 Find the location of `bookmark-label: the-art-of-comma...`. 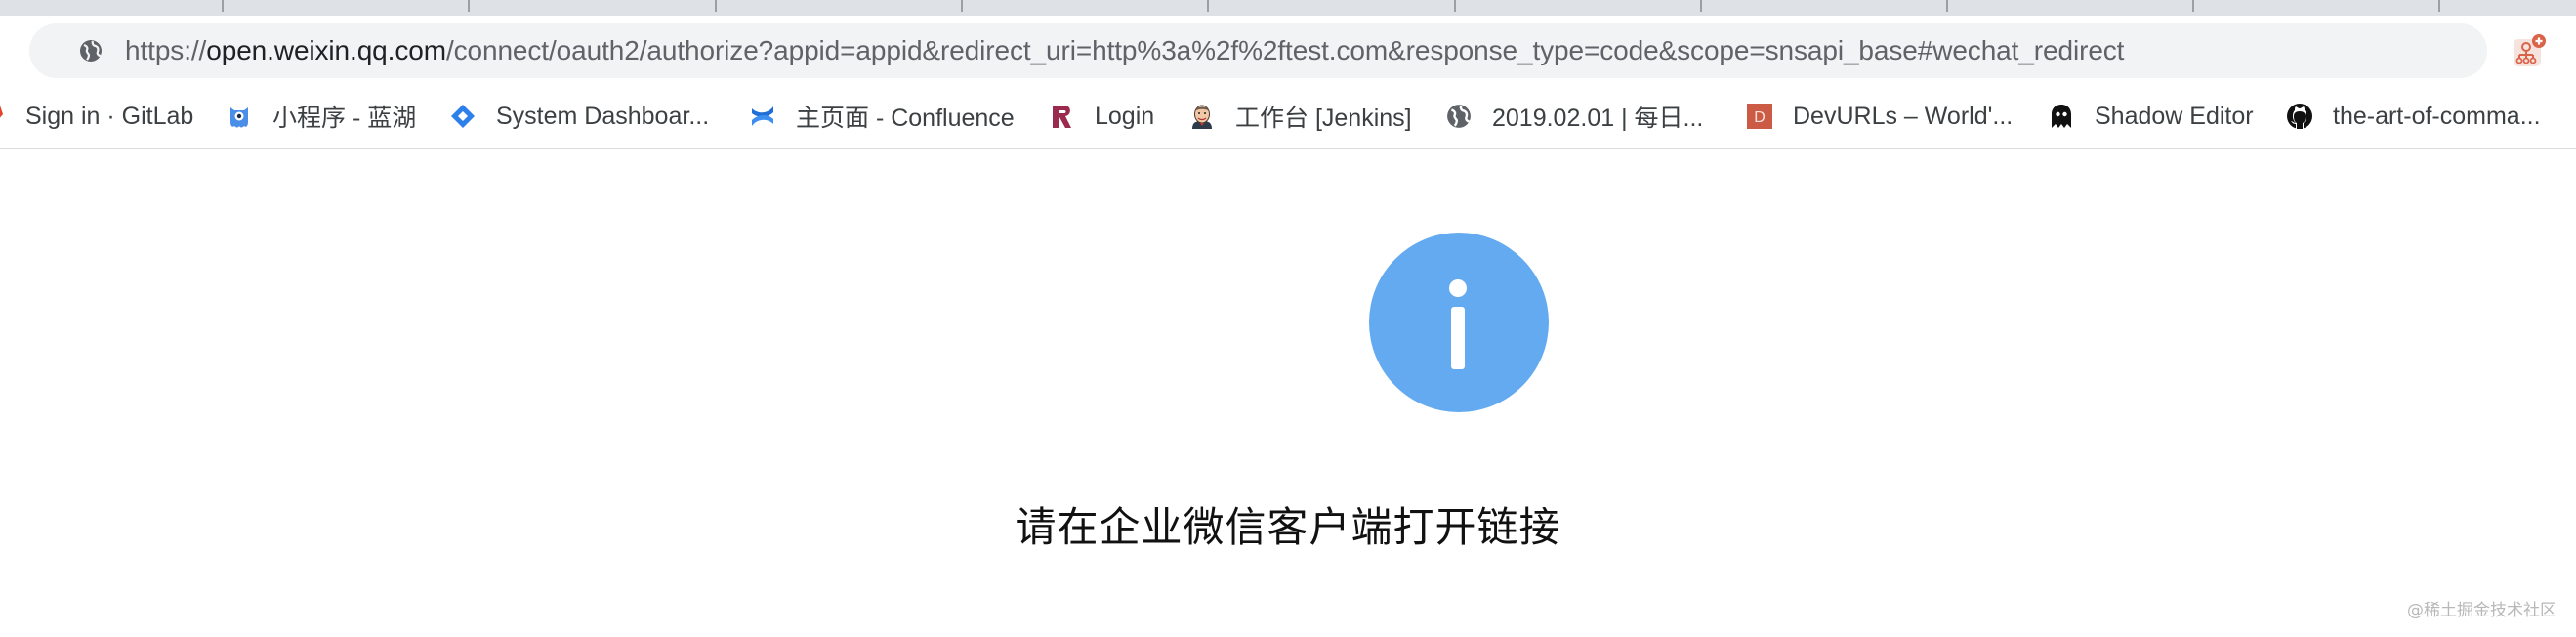

bookmark-label: the-art-of-comma... is located at coordinates (2437, 116).